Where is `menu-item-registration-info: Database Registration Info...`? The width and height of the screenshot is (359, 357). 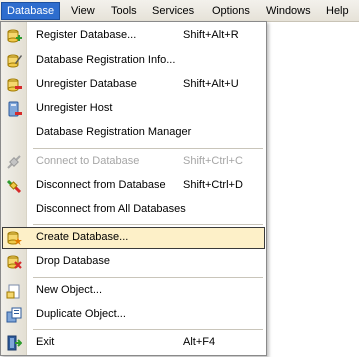
menu-item-registration-info: Database Registration Info... is located at coordinates (133, 61).